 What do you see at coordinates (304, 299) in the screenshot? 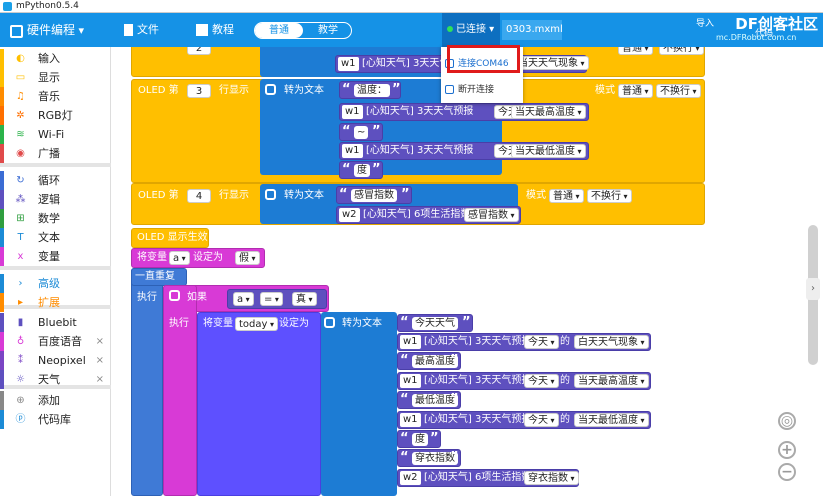
I see `bool-dropdown: 真` at bounding box center [304, 299].